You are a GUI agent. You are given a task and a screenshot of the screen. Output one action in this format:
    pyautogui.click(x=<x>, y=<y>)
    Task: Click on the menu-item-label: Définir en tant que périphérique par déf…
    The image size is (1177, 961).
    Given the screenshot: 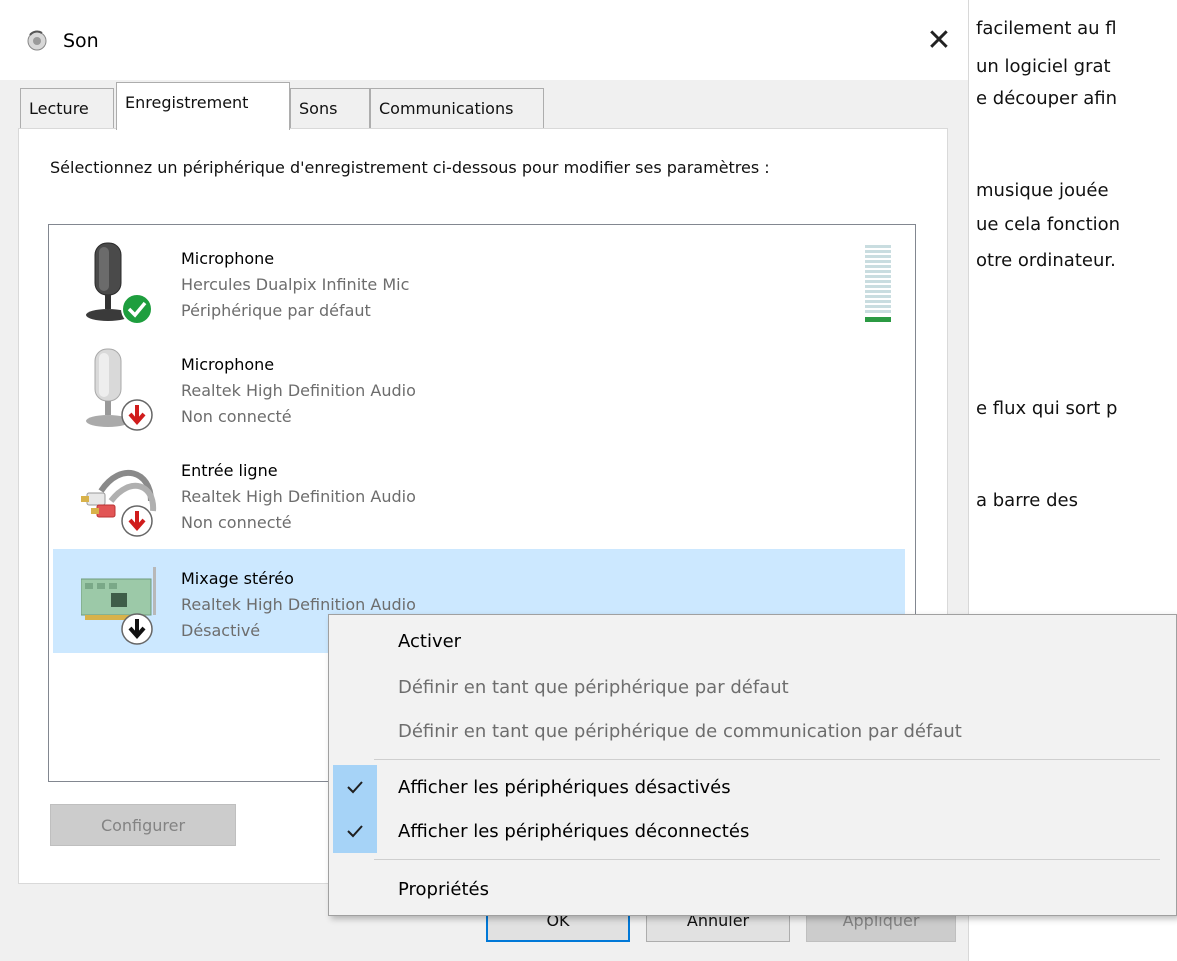 What is the action you would take?
    pyautogui.click(x=593, y=687)
    